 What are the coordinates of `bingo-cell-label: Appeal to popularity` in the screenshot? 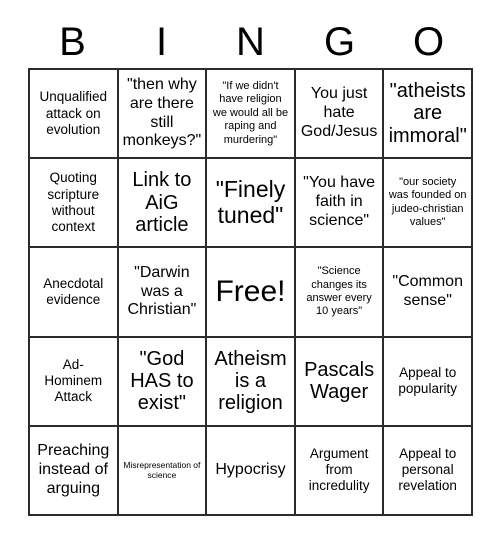 It's located at (427, 381).